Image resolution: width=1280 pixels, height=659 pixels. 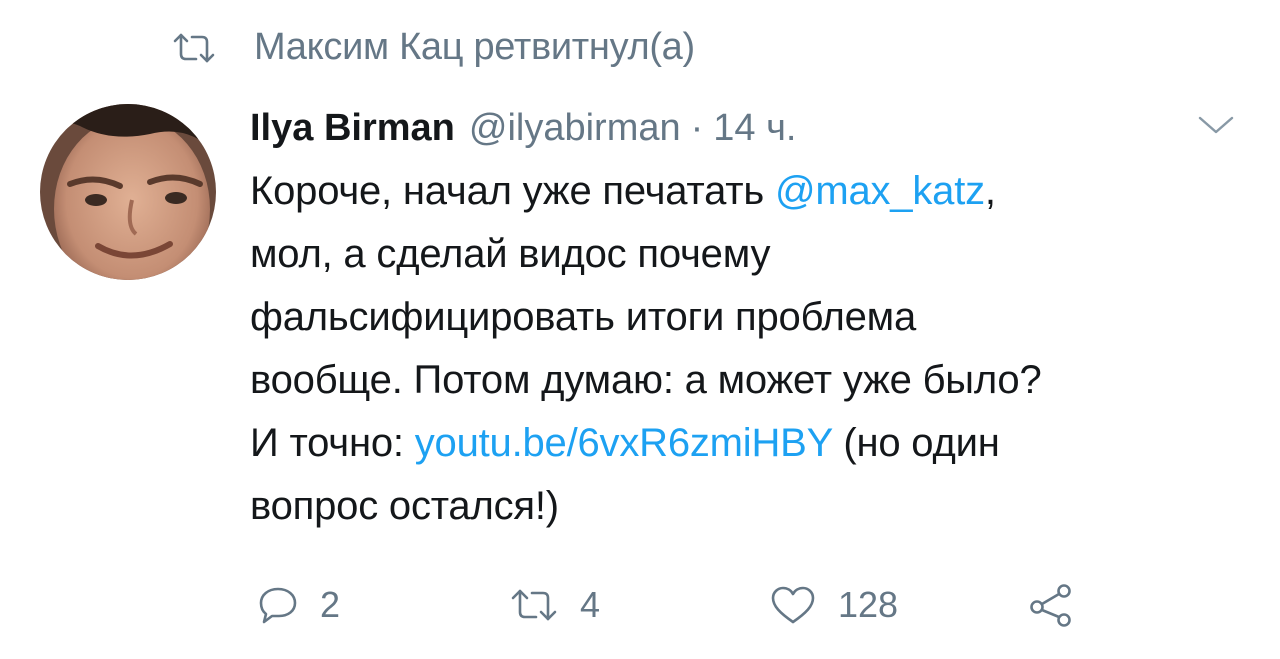 What do you see at coordinates (834, 605) in the screenshot?
I see `like-button: 128` at bounding box center [834, 605].